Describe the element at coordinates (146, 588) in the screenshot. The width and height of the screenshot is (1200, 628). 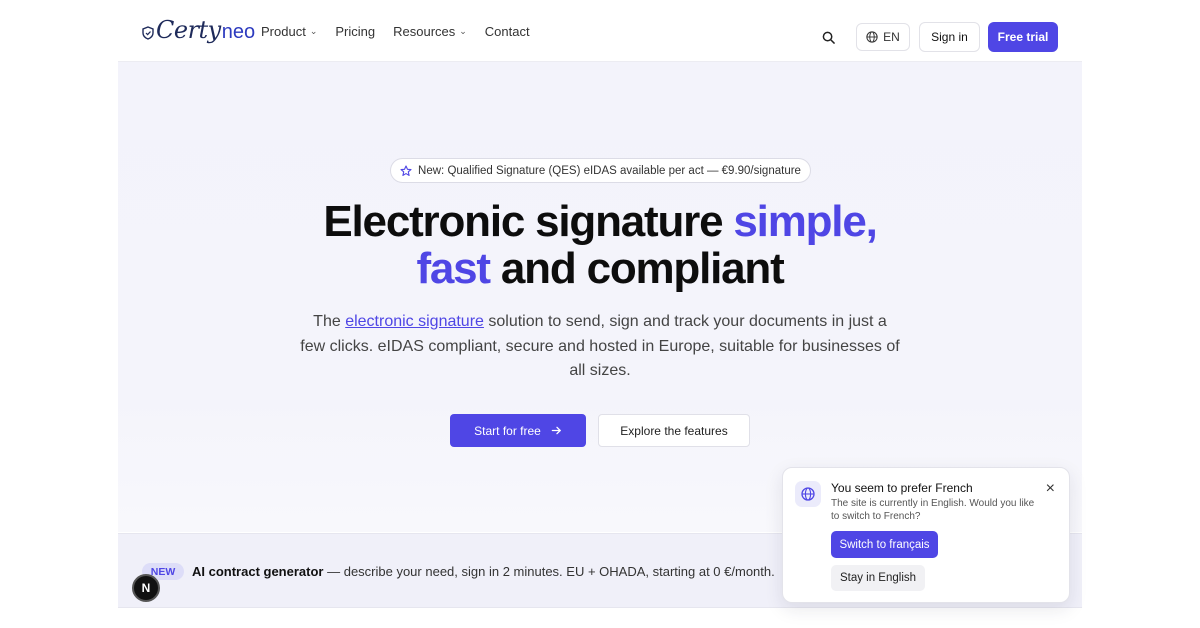
I see `n-avatar-button: N` at that location.